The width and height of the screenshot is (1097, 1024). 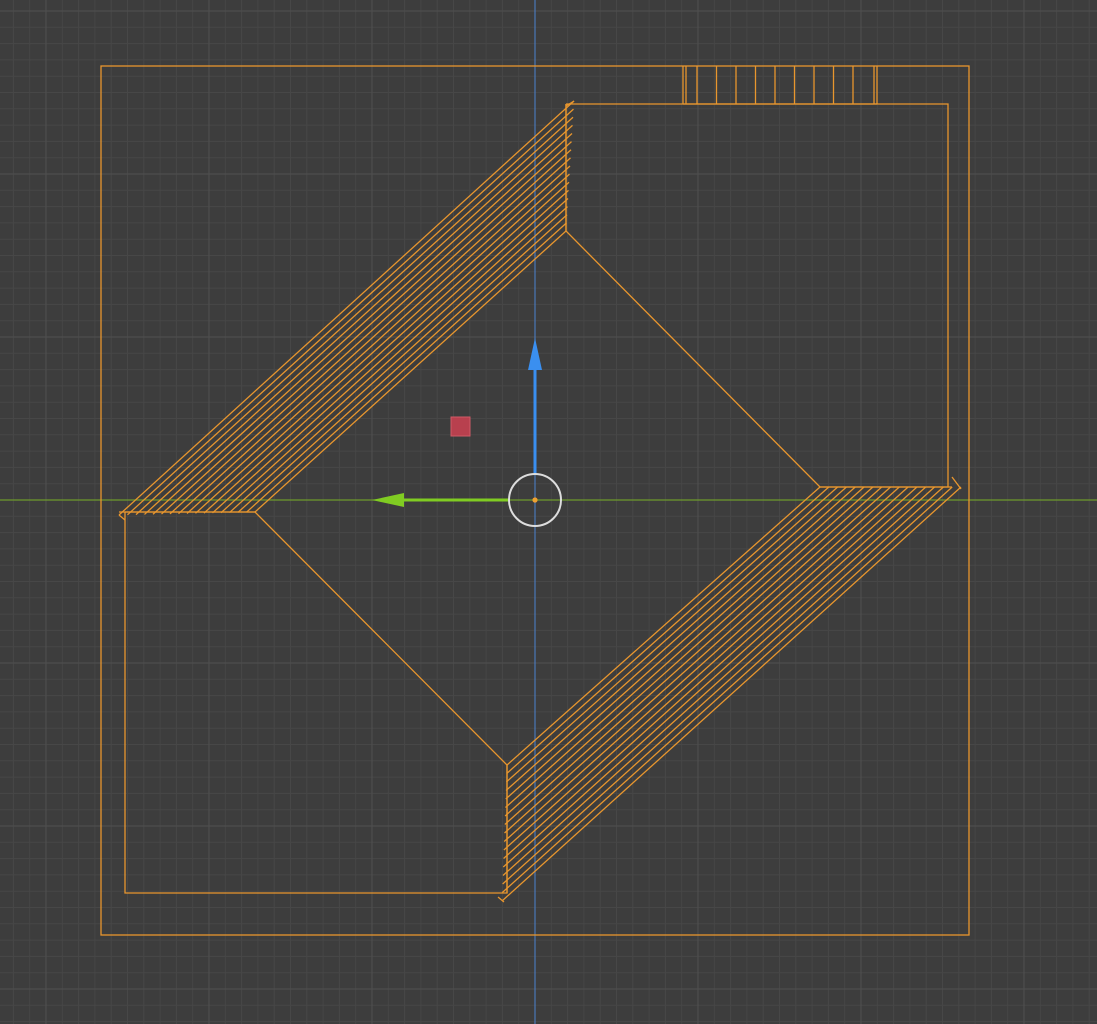 I want to click on arrow-up-icon, so click(x=535, y=354).